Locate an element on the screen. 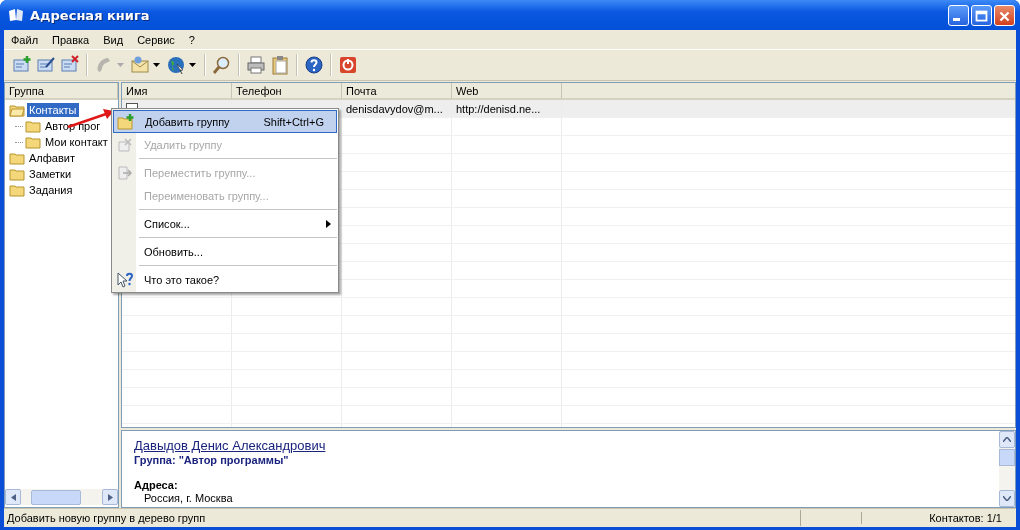 The width and height of the screenshot is (1020, 530). contact-count: Контактов: 1/1 is located at coordinates (938, 518).